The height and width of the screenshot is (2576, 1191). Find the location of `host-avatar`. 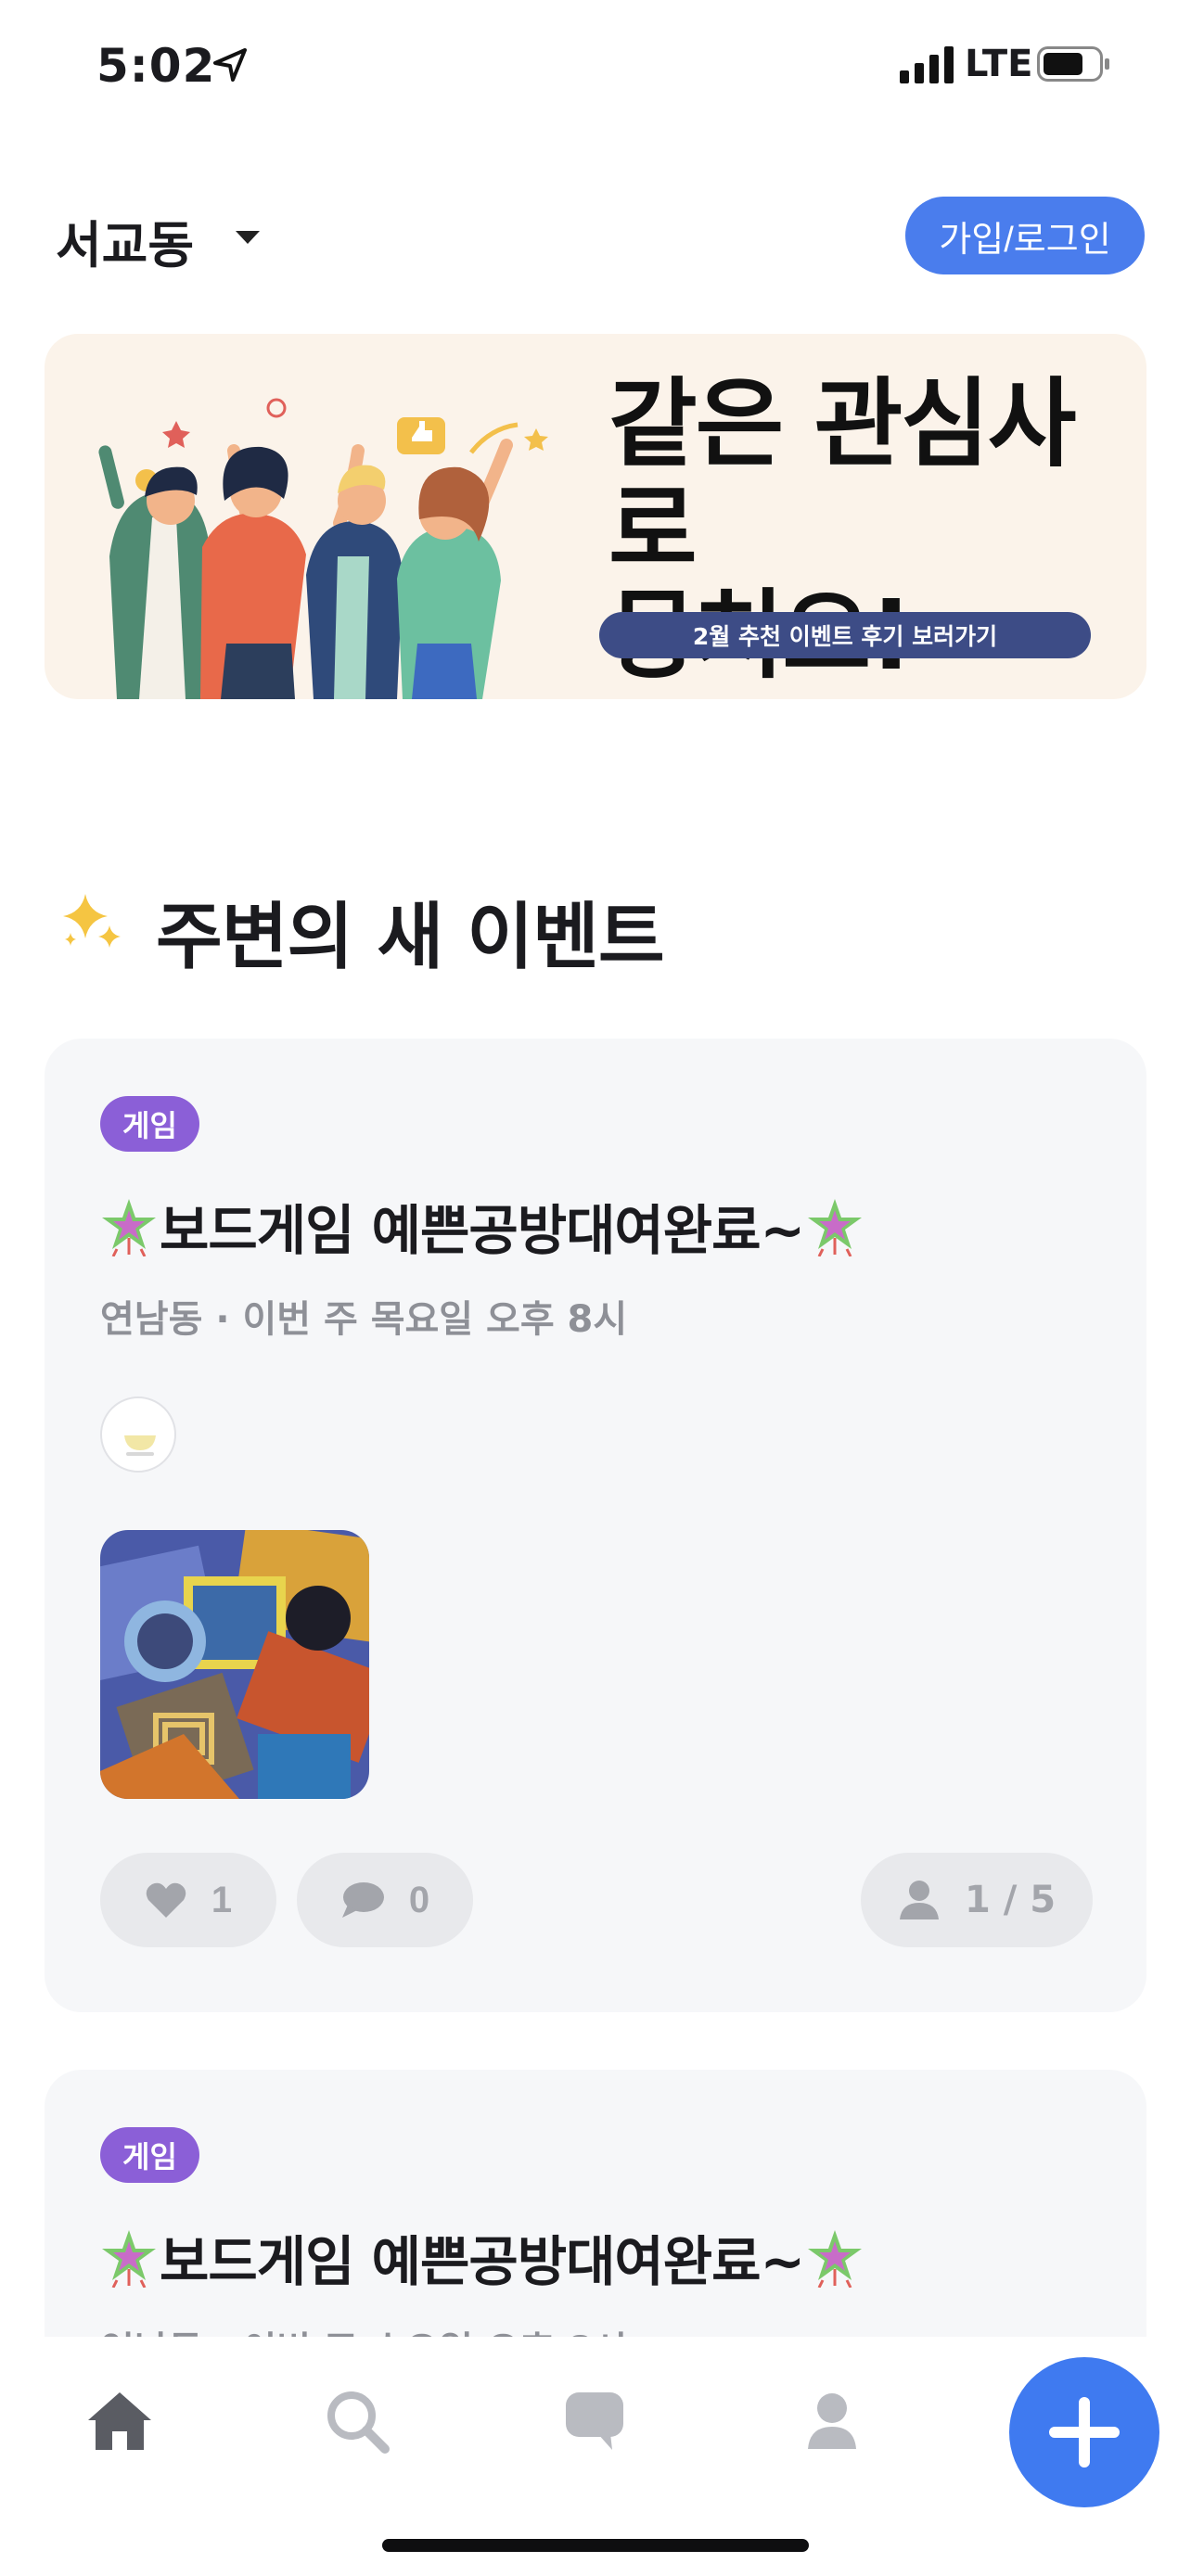

host-avatar is located at coordinates (138, 1434).